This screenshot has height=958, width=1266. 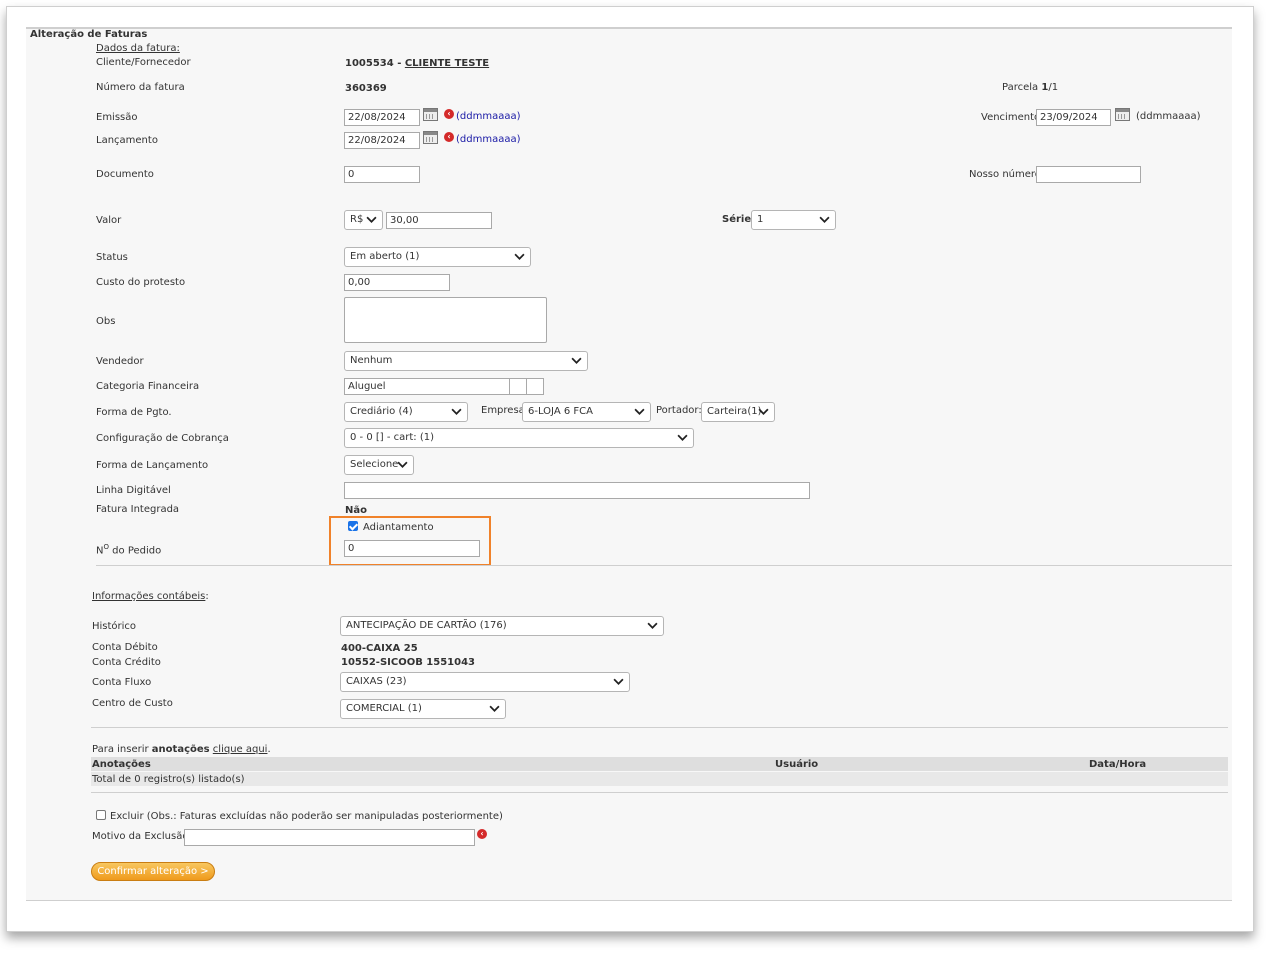 I want to click on parcela: Parcela 1/1, so click(x=1030, y=87).